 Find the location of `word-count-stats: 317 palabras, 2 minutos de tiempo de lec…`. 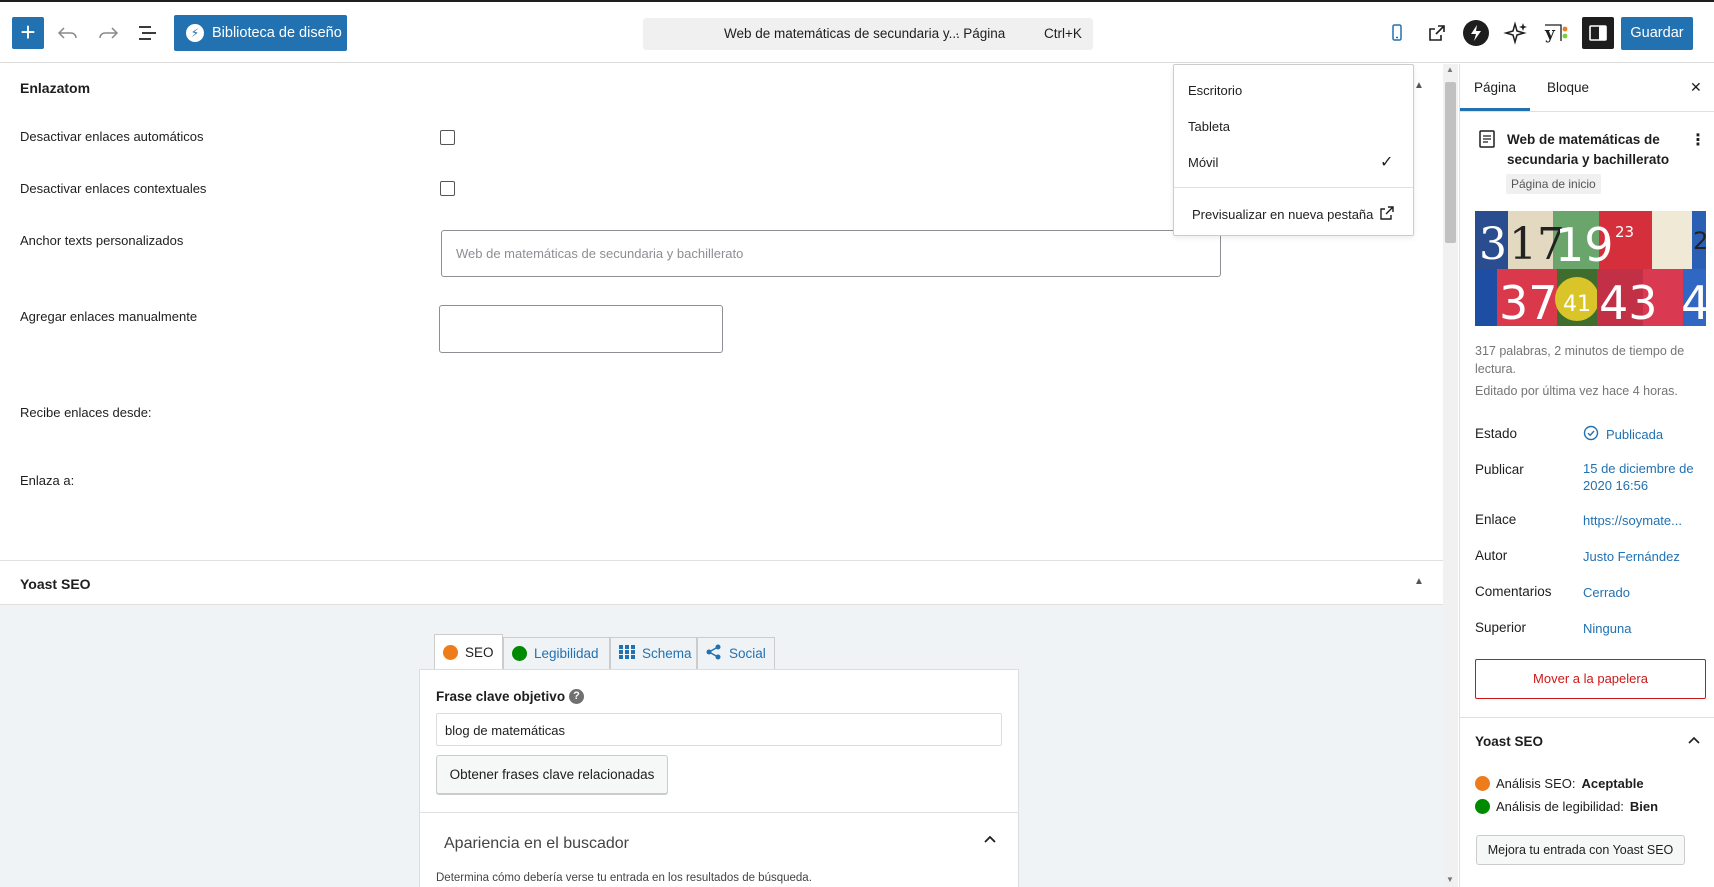

word-count-stats: 317 palabras, 2 minutos de tiempo de lec… is located at coordinates (1580, 360).